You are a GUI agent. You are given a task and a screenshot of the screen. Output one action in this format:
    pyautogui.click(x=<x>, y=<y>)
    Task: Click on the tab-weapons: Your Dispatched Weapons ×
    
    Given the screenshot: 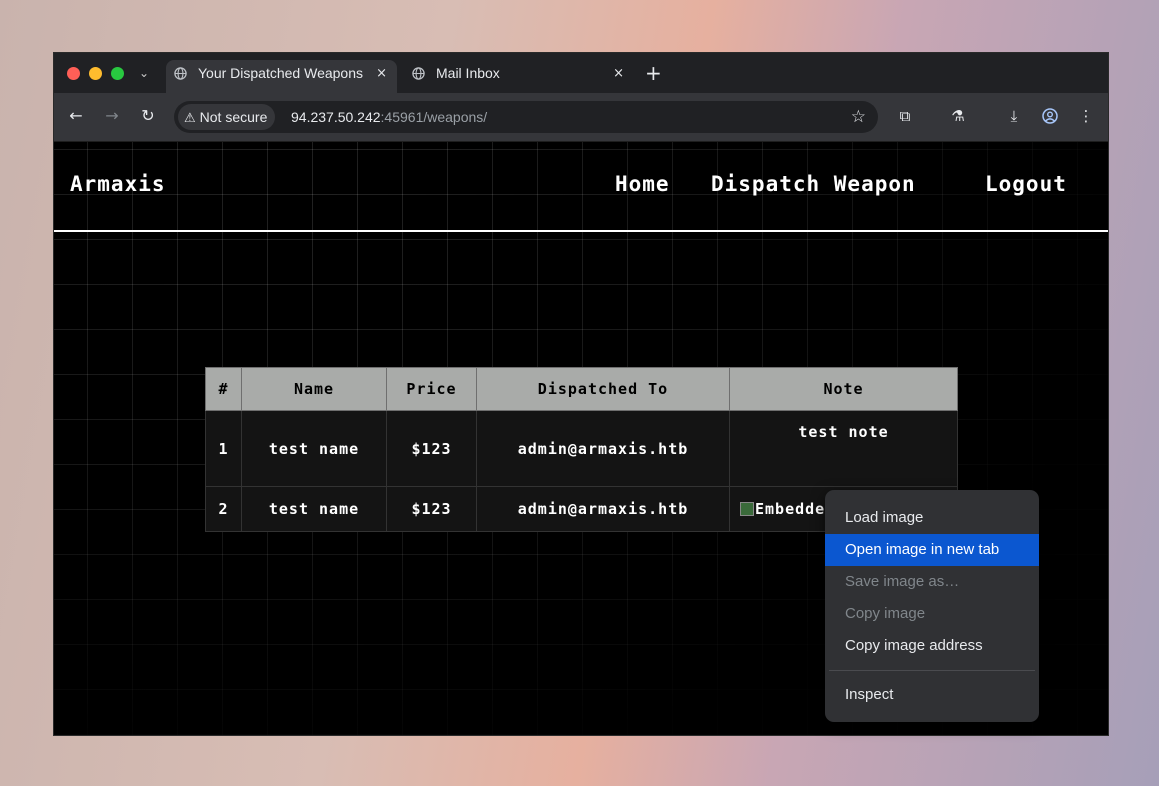 What is the action you would take?
    pyautogui.click(x=281, y=76)
    